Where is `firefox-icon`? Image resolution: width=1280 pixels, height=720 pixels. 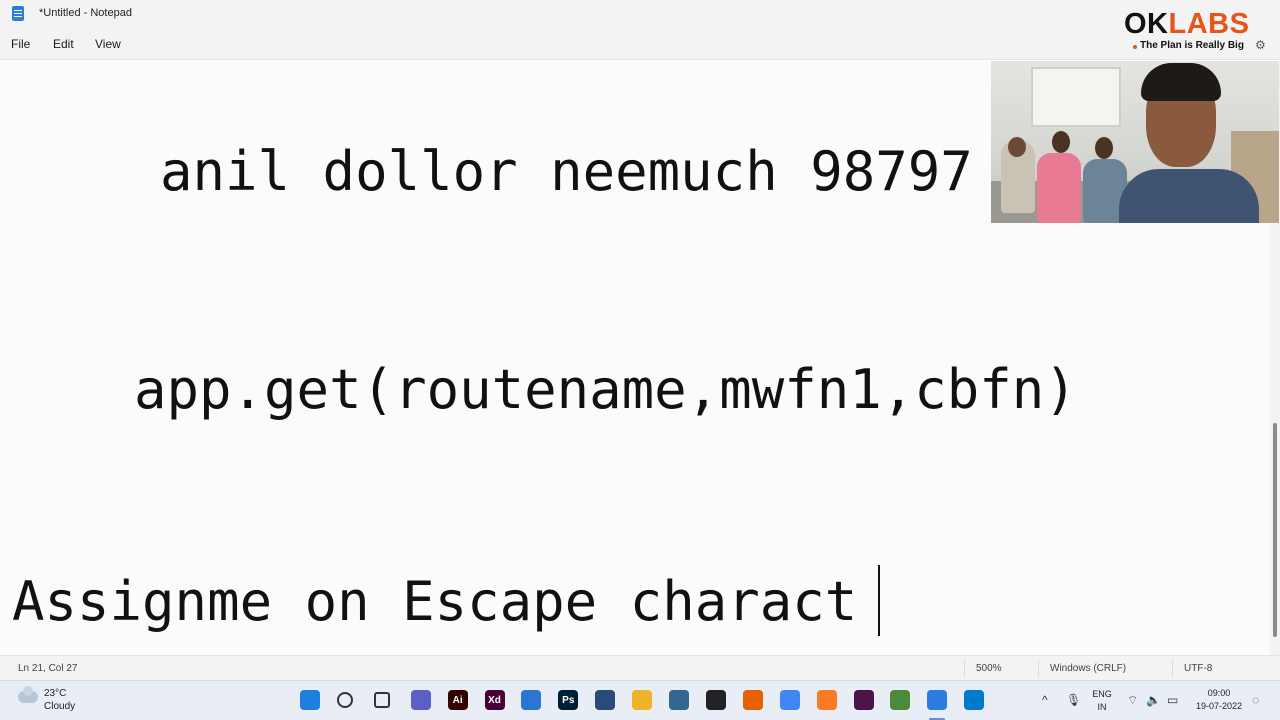 firefox-icon is located at coordinates (752, 700).